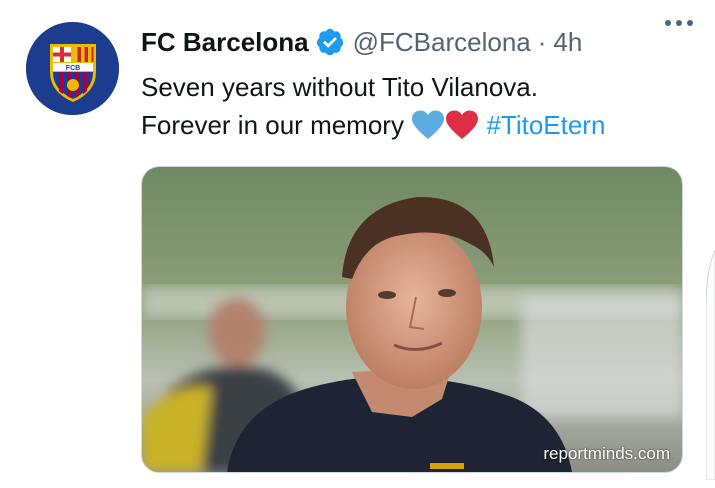  What do you see at coordinates (272, 125) in the screenshot?
I see `tweet-text-line2: Forever in our memory` at bounding box center [272, 125].